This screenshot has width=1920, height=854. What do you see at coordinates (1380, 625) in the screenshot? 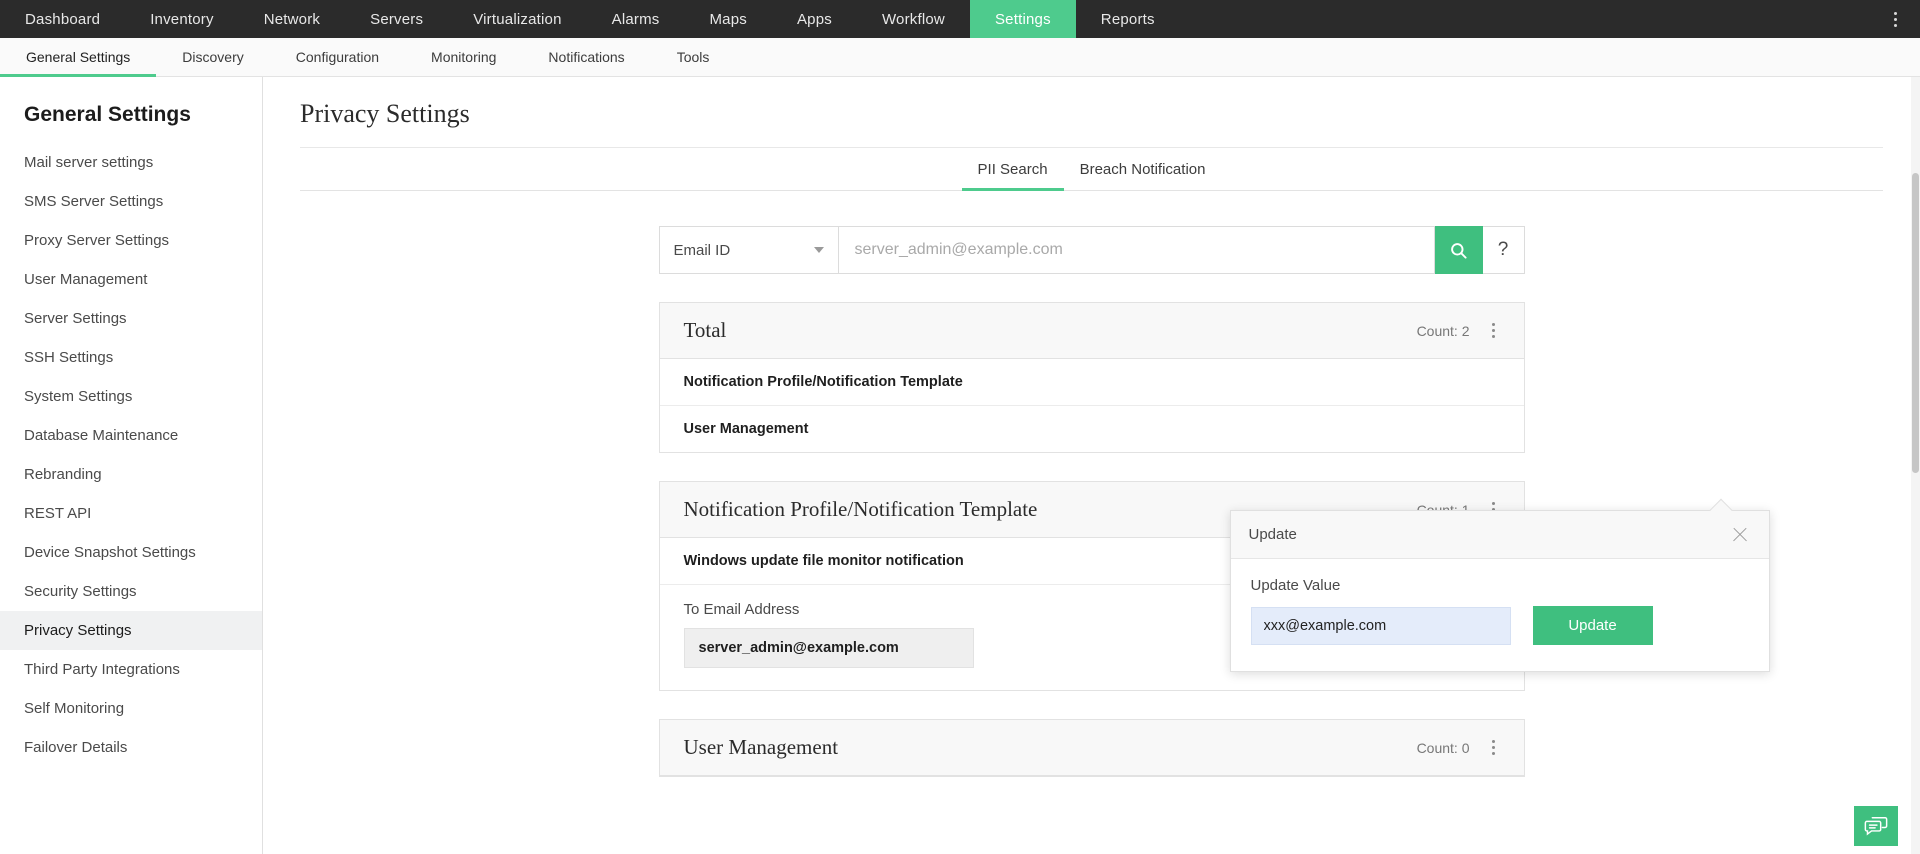
I see `update-value-input` at bounding box center [1380, 625].